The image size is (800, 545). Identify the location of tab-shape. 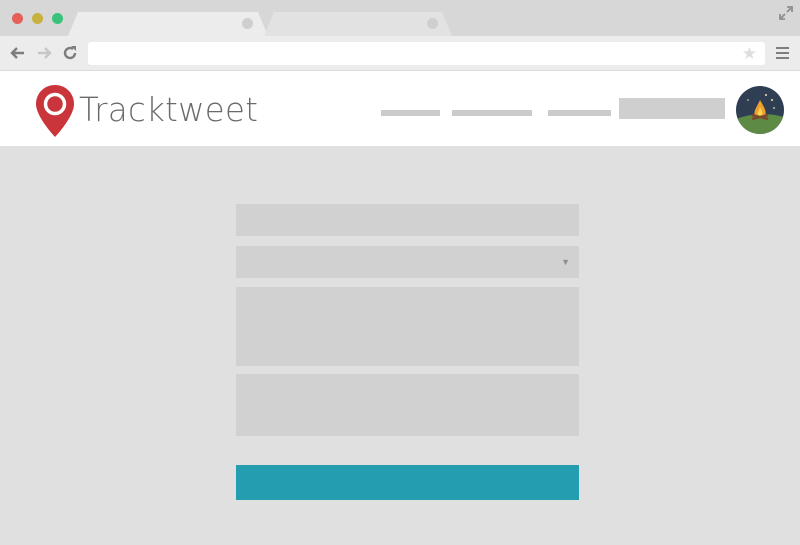
(358, 24).